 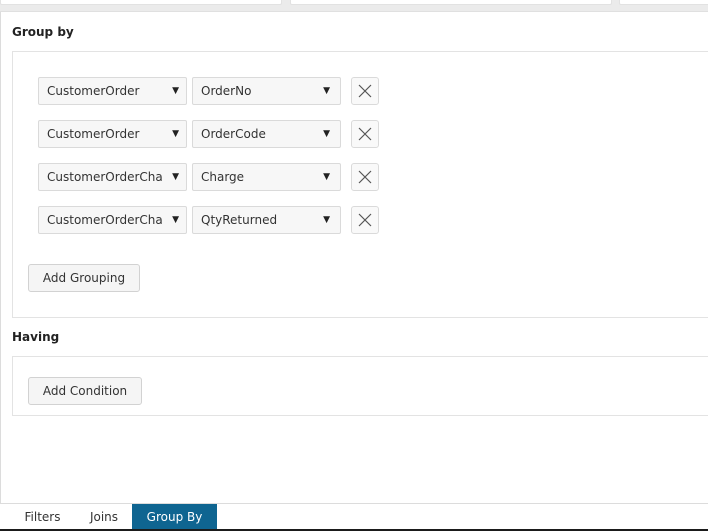 I want to click on having-panel: Add Condition, so click(x=360, y=386).